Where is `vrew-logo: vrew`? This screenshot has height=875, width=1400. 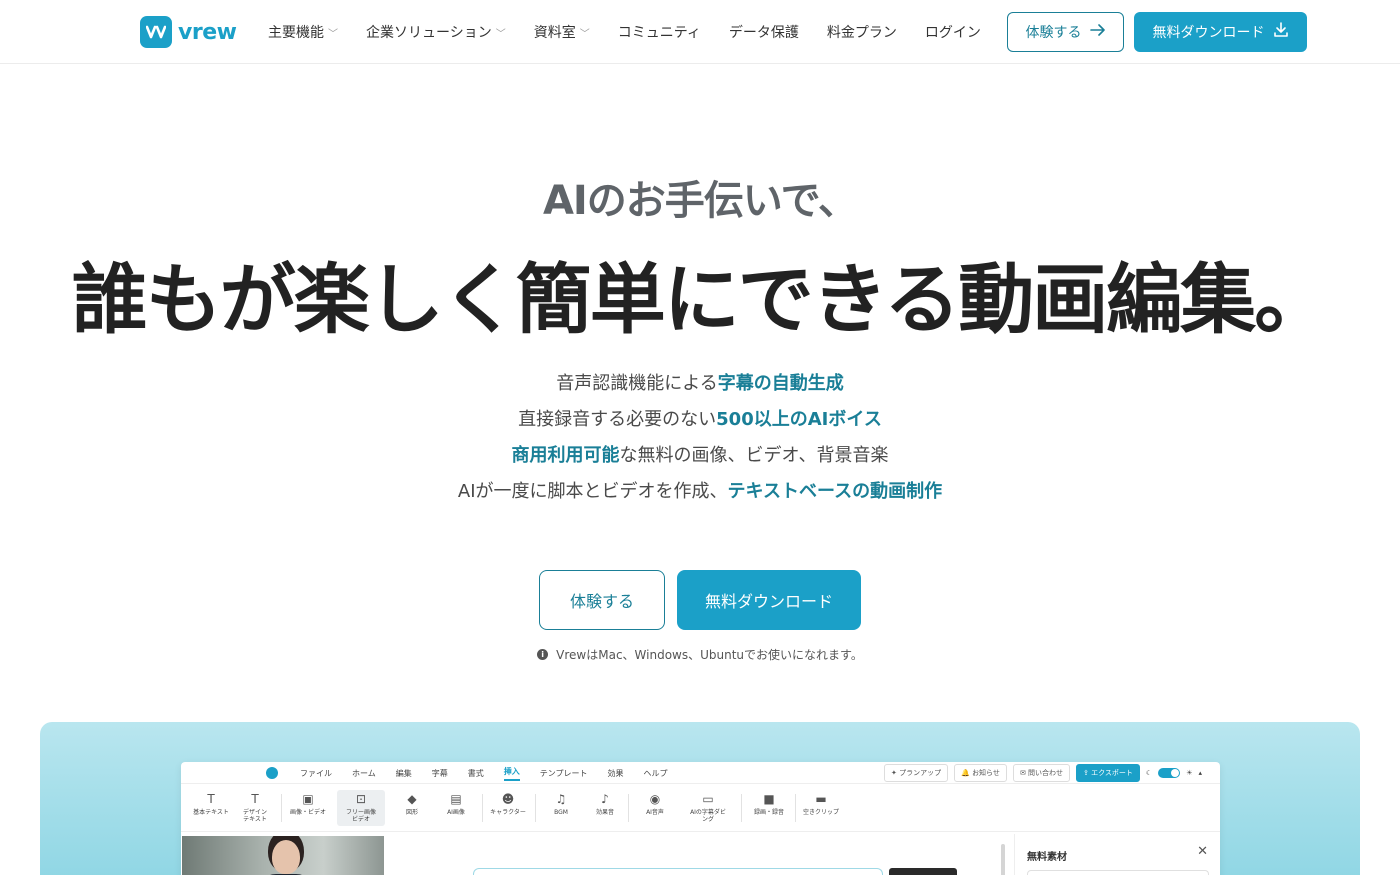
vrew-logo: vrew is located at coordinates (188, 32).